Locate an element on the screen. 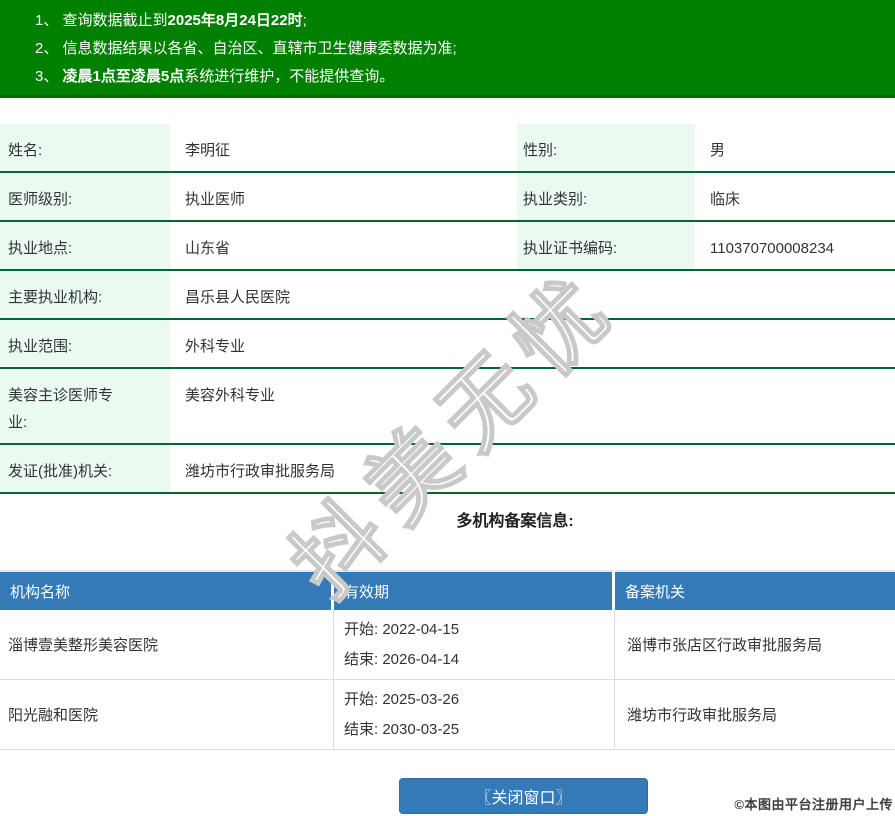  validity-period: 开始: 2025-03-26 结束: 2030-03-25 is located at coordinates (474, 715).